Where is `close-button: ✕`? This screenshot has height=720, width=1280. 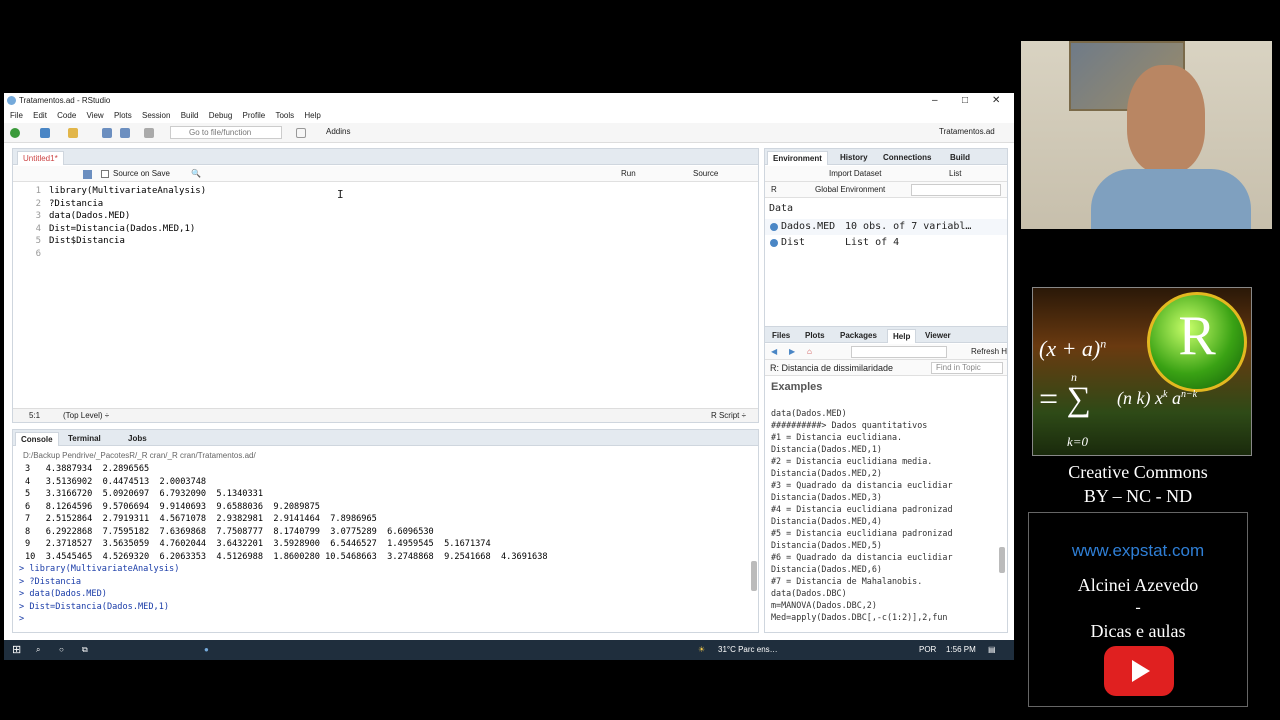
close-button: ✕ is located at coordinates (996, 100).